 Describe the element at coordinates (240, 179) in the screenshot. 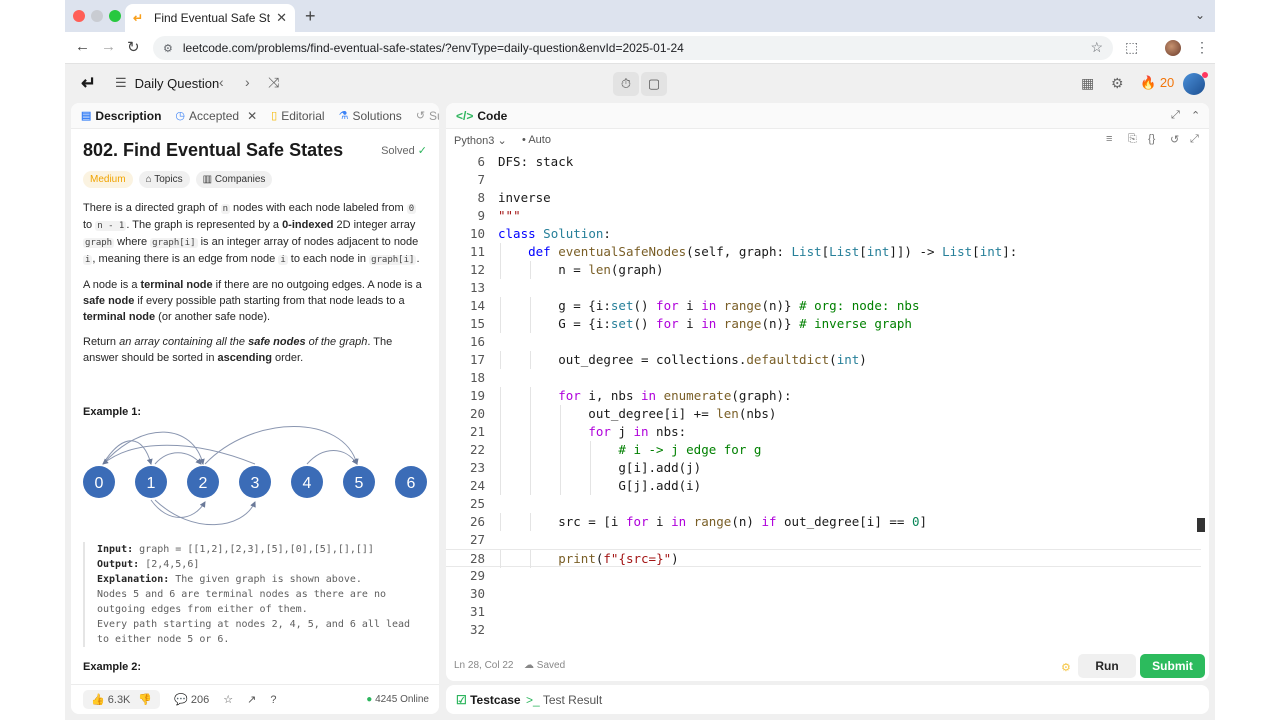

I see `companies-label: Companies` at that location.